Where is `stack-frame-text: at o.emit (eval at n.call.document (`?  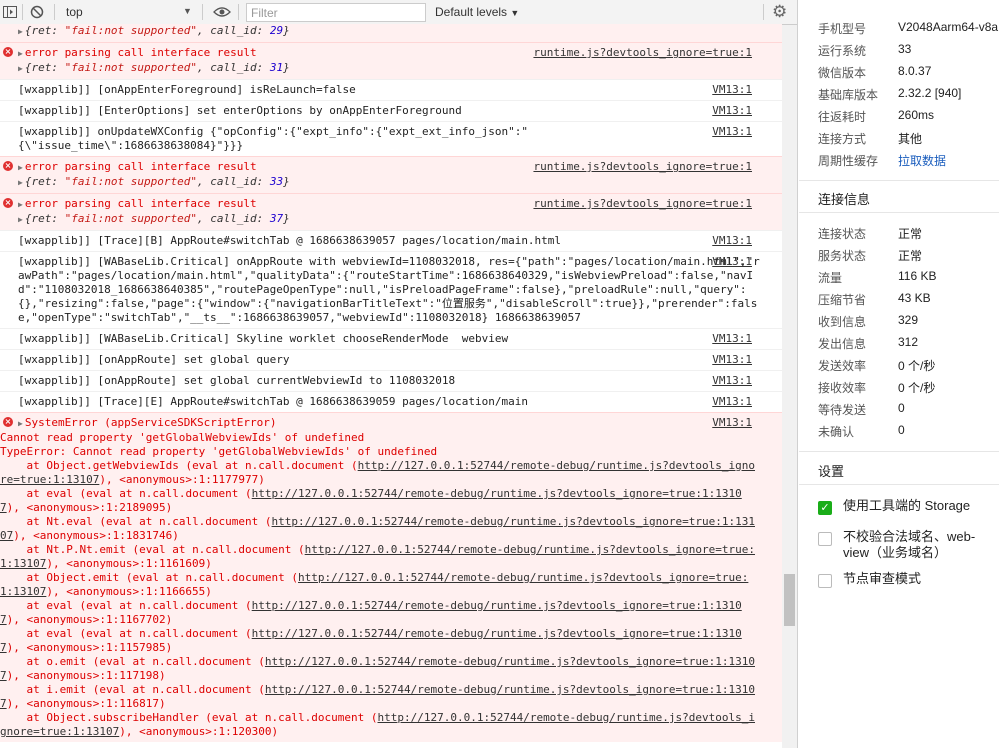 stack-frame-text: at o.emit (eval at n.call.document ( is located at coordinates (132, 661).